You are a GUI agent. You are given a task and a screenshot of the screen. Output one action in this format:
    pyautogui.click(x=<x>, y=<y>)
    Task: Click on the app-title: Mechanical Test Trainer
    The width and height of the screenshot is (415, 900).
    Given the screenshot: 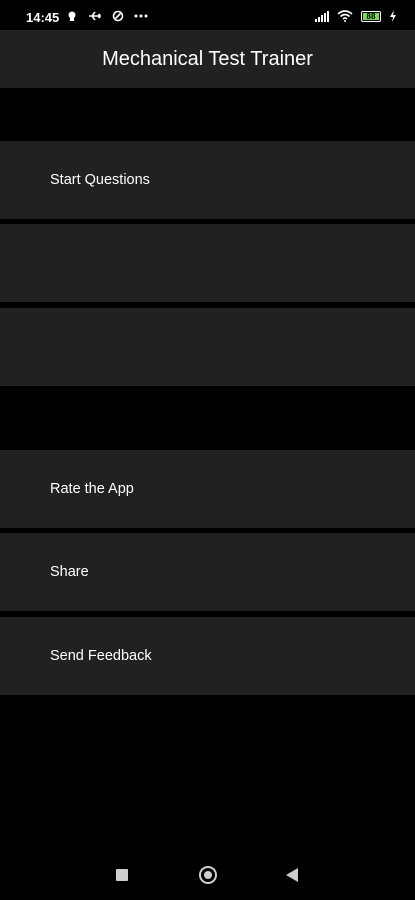 What is the action you would take?
    pyautogui.click(x=207, y=59)
    